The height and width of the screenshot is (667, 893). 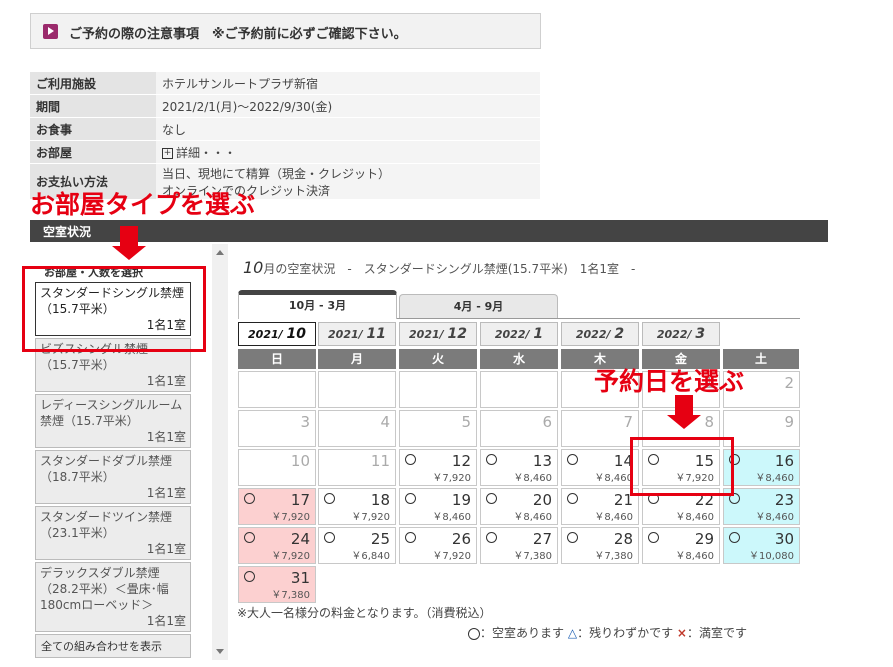 I want to click on room-panel-scrollbar, so click(x=220, y=452).